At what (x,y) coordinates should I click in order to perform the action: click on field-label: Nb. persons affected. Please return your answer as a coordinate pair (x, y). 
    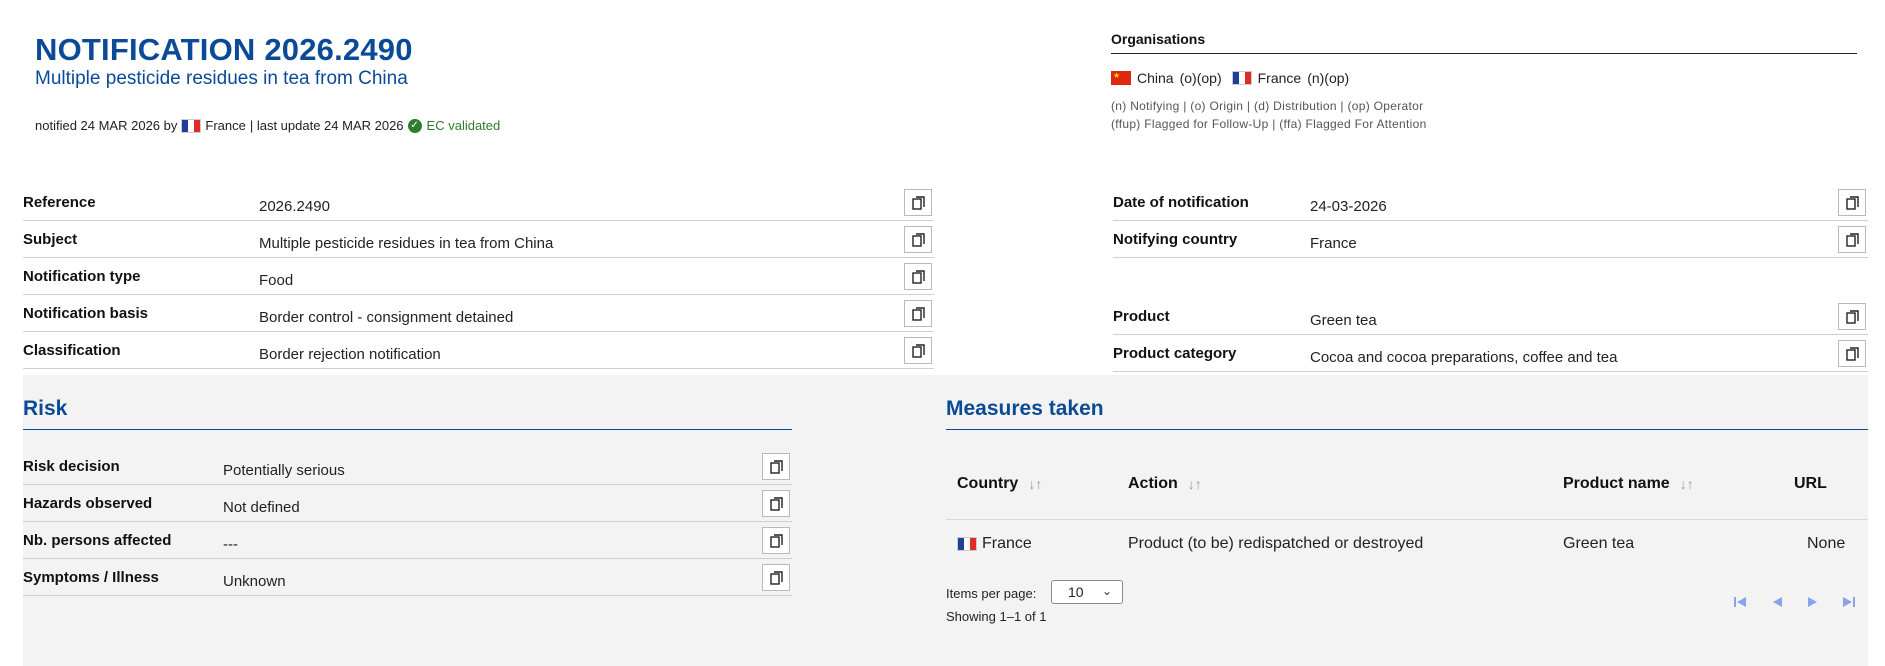
    Looking at the image, I should click on (97, 540).